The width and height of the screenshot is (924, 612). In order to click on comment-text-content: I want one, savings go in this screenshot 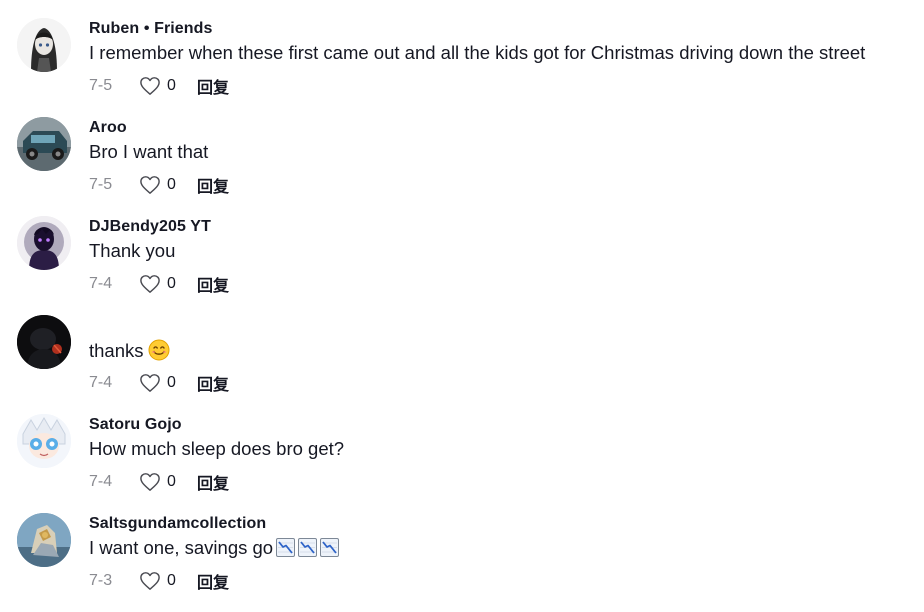, I will do `click(181, 547)`.